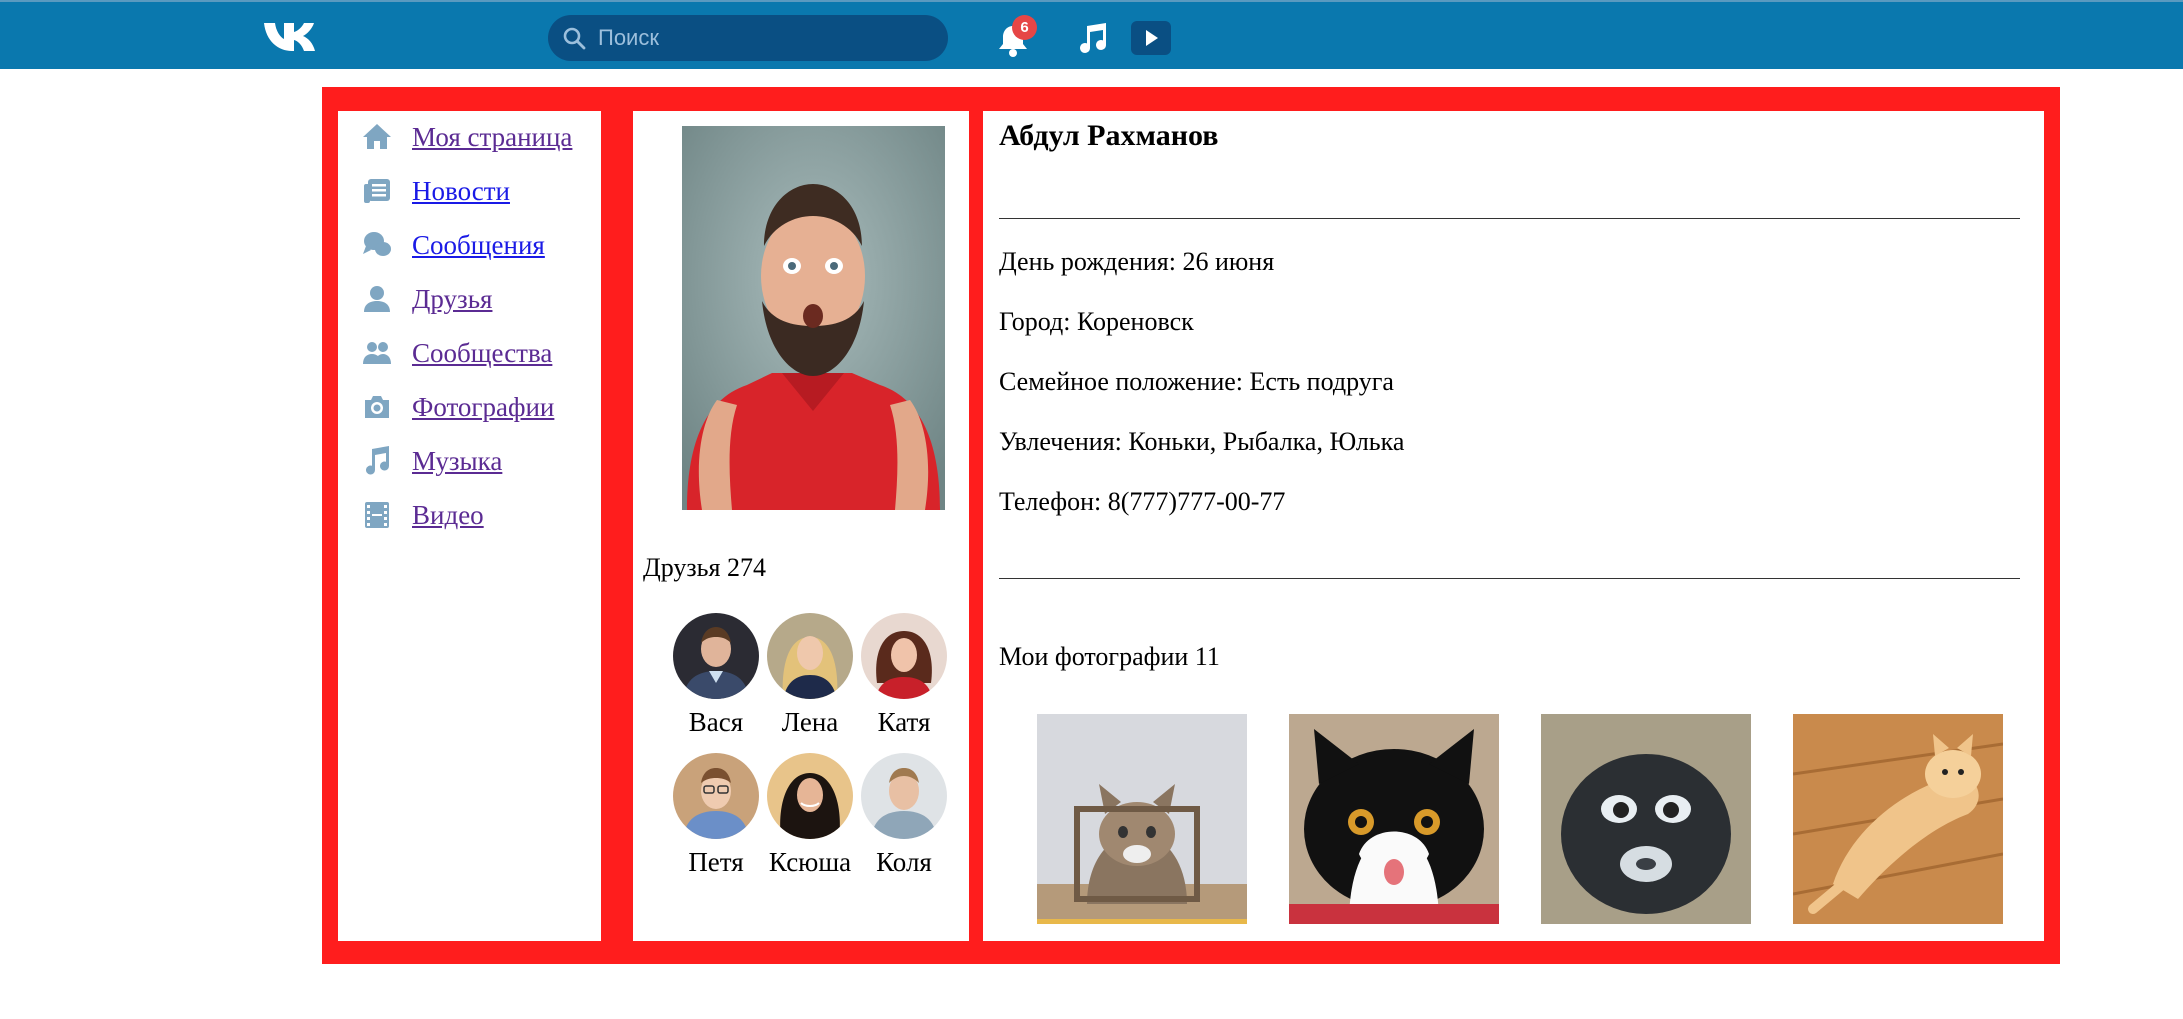 This screenshot has height=1019, width=2183. I want to click on music-icon, so click(1092, 39).